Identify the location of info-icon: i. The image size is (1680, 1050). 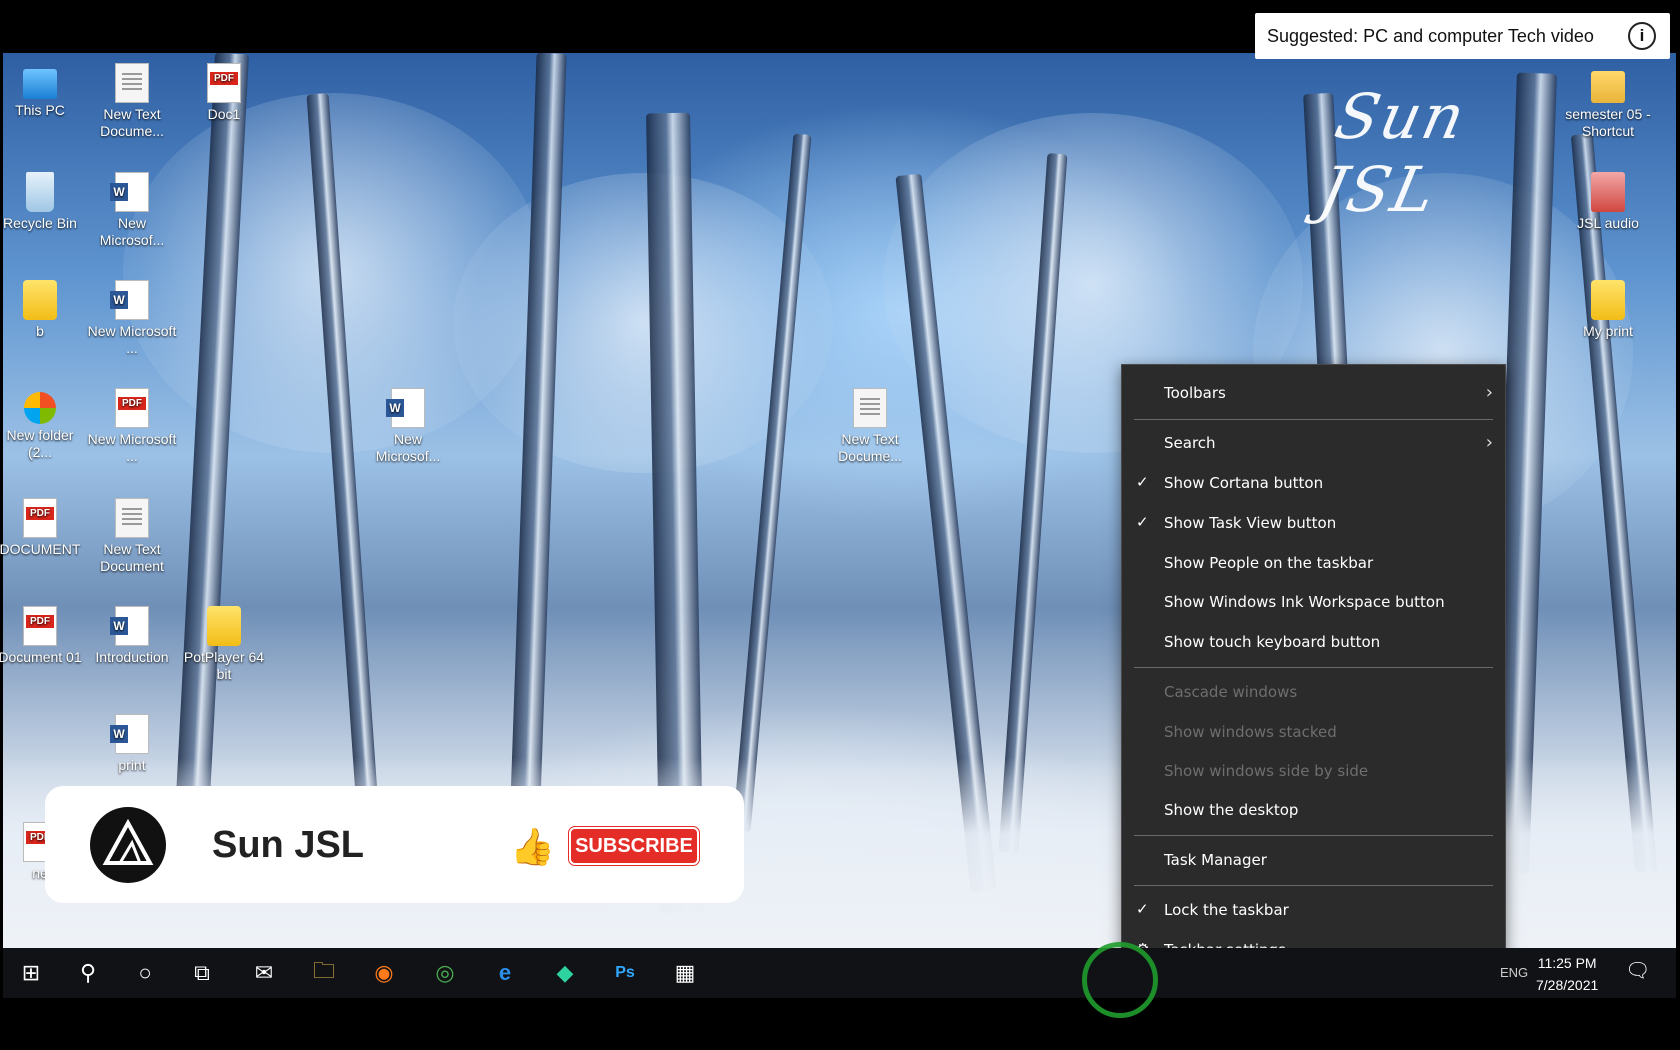
(1642, 36).